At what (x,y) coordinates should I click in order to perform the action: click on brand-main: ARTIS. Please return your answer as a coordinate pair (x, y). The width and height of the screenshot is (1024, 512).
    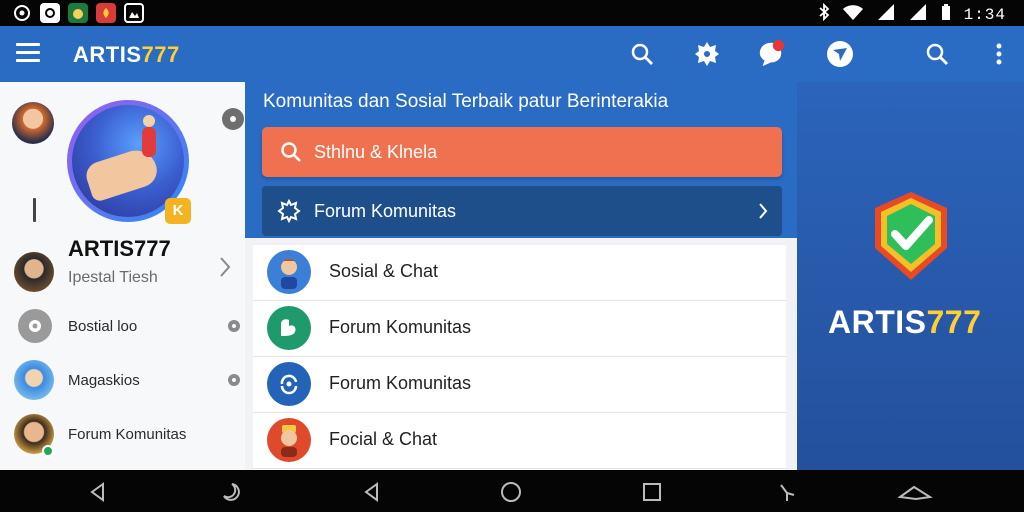
    Looking at the image, I should click on (877, 322).